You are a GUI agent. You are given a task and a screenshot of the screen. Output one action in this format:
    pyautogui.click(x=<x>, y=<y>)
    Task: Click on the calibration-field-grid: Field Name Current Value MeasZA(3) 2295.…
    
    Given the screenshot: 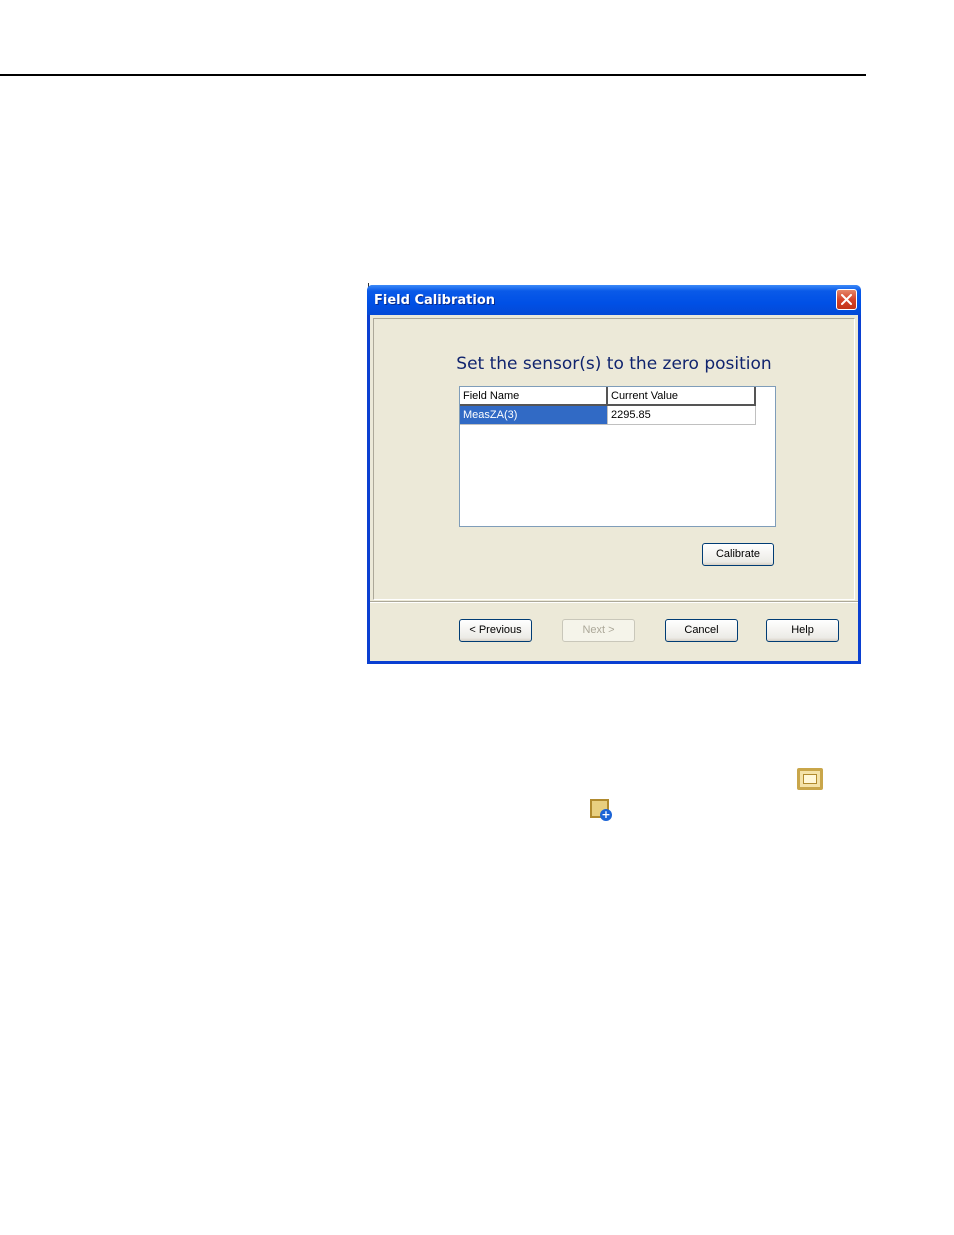 What is the action you would take?
    pyautogui.click(x=617, y=456)
    